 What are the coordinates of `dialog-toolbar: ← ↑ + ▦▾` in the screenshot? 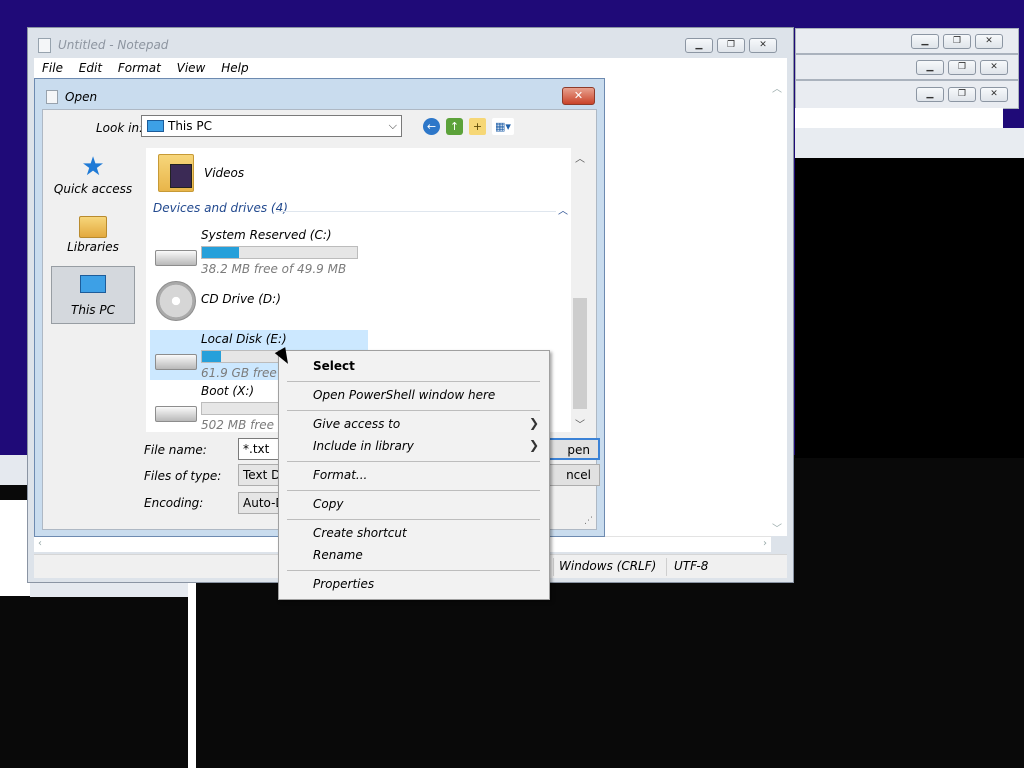 It's located at (468, 126).